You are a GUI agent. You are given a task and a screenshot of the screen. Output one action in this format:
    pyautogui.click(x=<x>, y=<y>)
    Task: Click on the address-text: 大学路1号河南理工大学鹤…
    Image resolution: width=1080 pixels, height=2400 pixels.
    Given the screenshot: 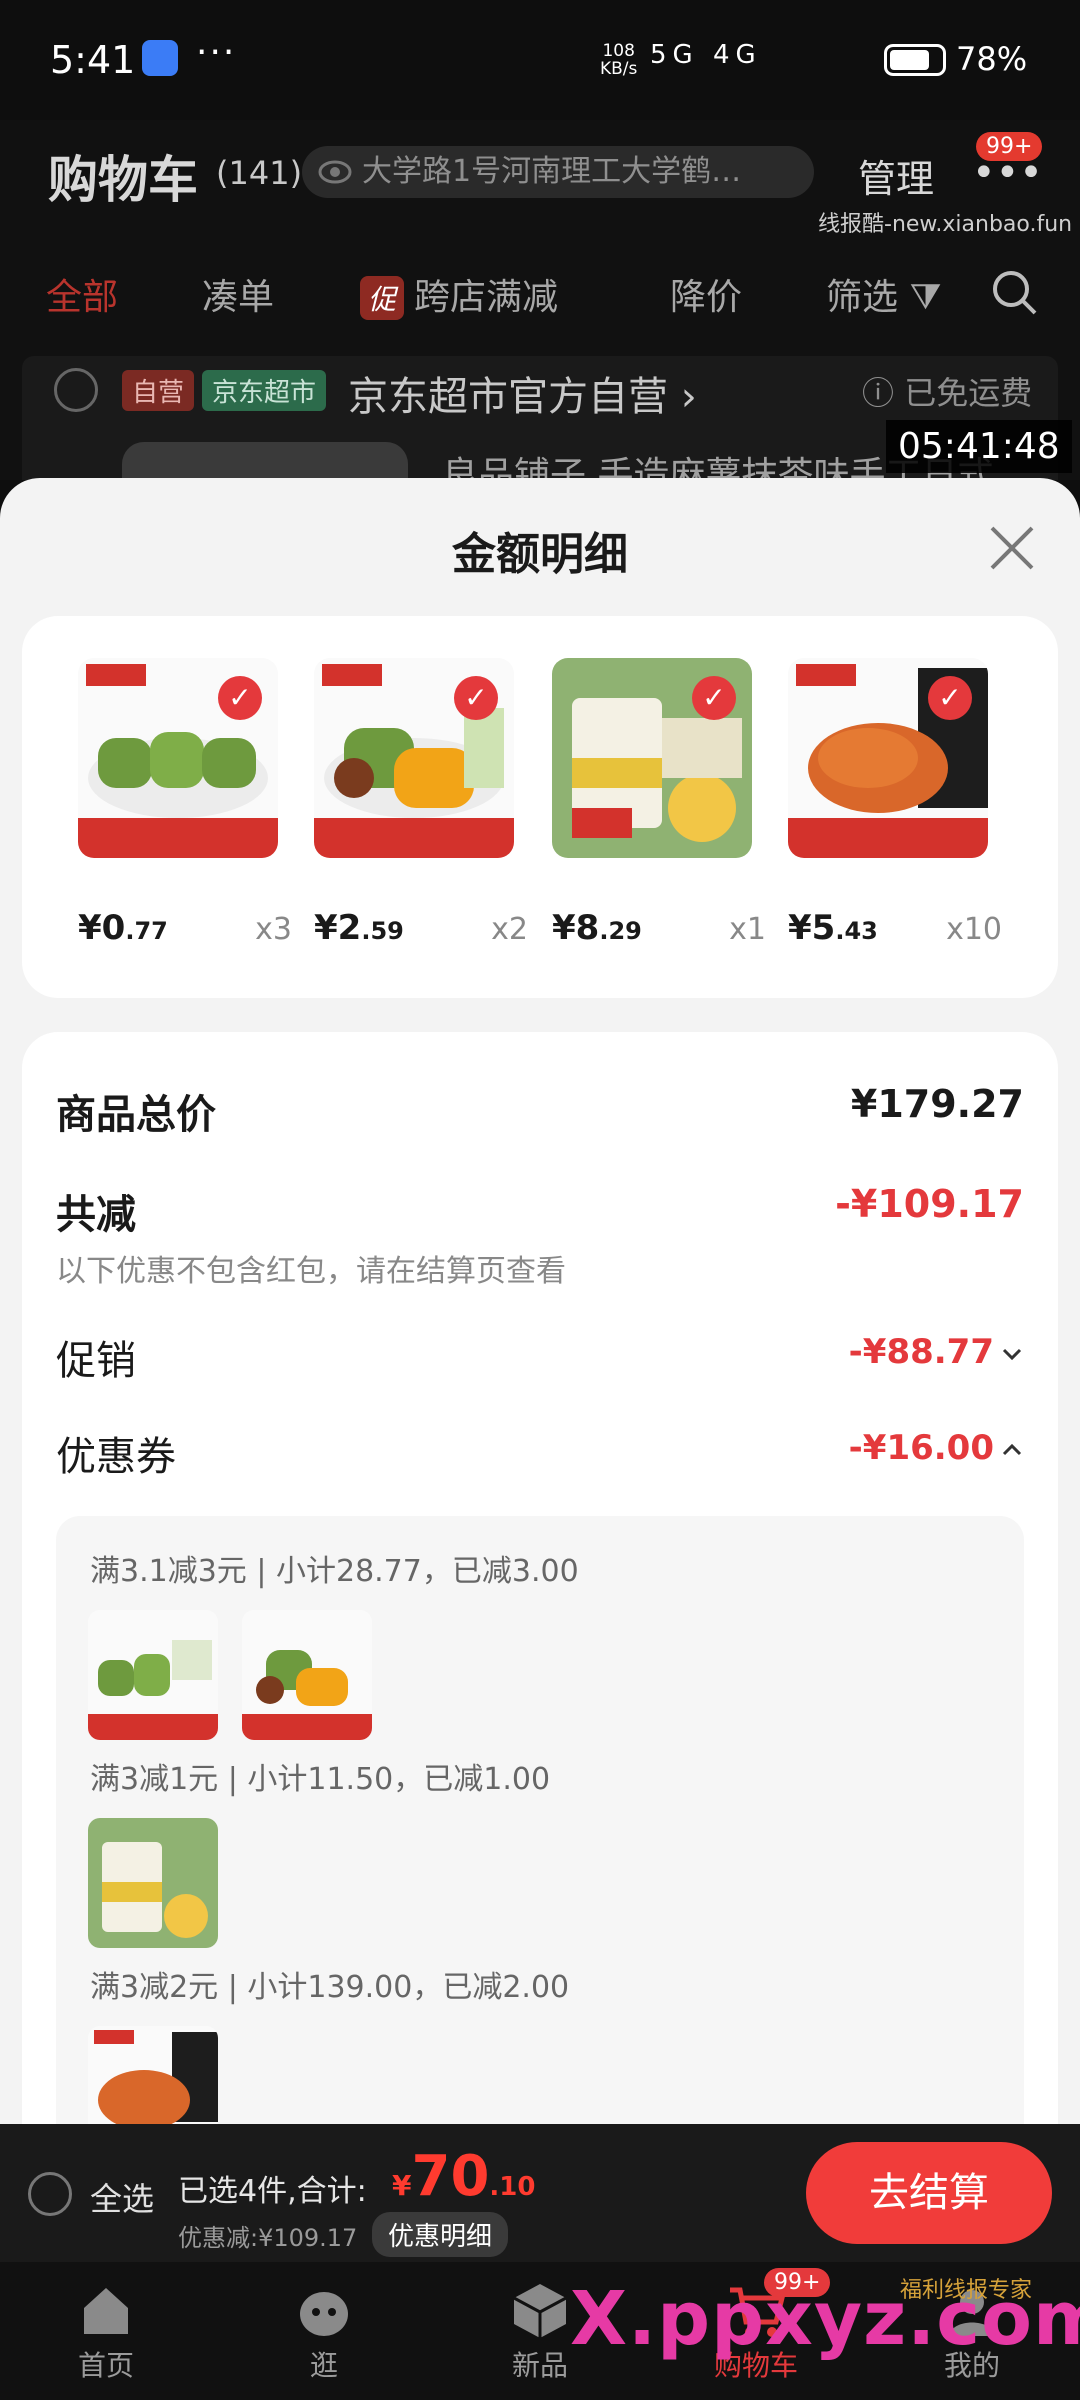 What is the action you would take?
    pyautogui.click(x=552, y=171)
    